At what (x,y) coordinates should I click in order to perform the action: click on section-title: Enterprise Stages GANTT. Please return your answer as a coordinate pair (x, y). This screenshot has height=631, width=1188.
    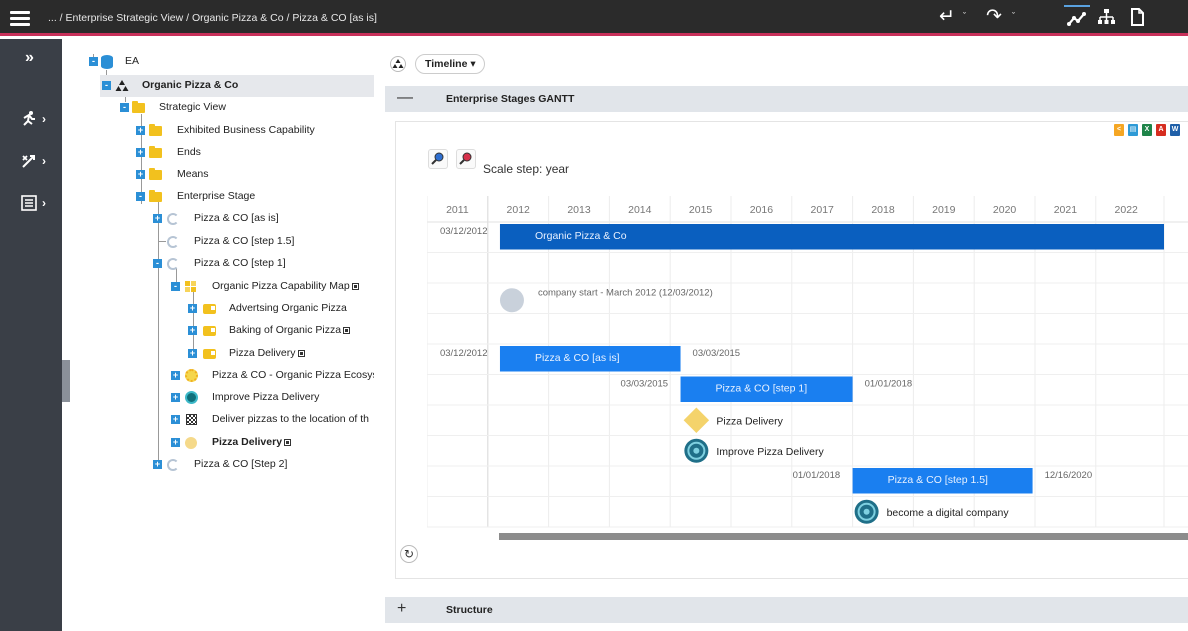
    Looking at the image, I should click on (510, 99).